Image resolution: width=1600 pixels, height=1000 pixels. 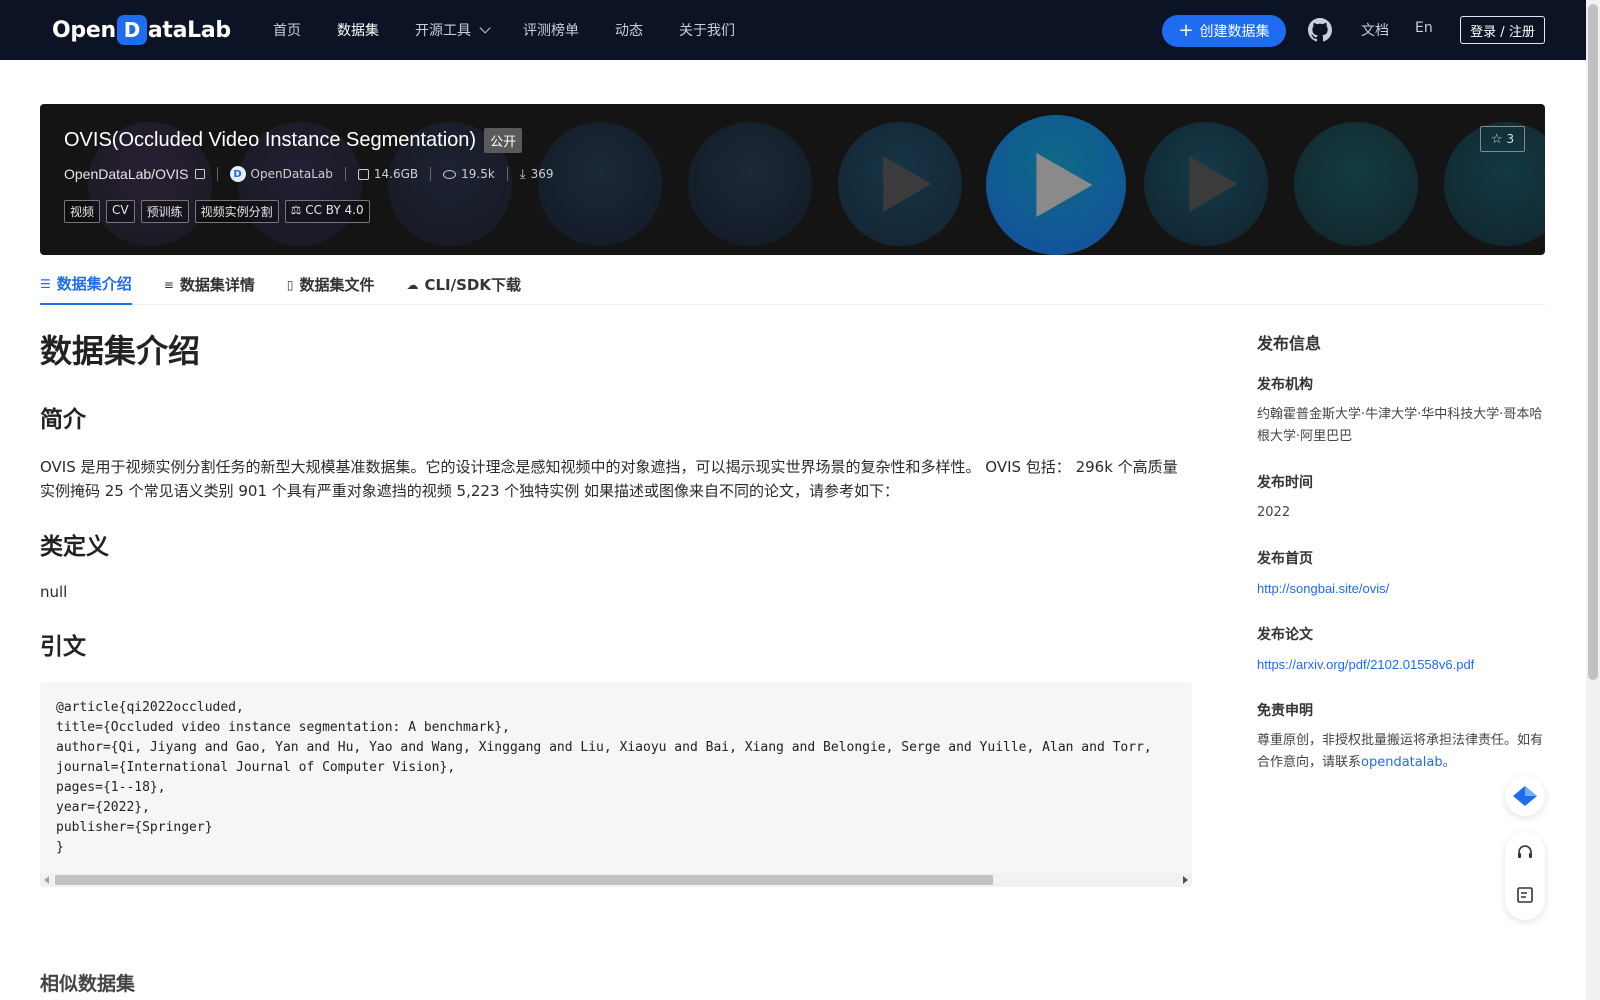 What do you see at coordinates (331, 284) in the screenshot?
I see `tab-files: ▯ 数据集文件` at bounding box center [331, 284].